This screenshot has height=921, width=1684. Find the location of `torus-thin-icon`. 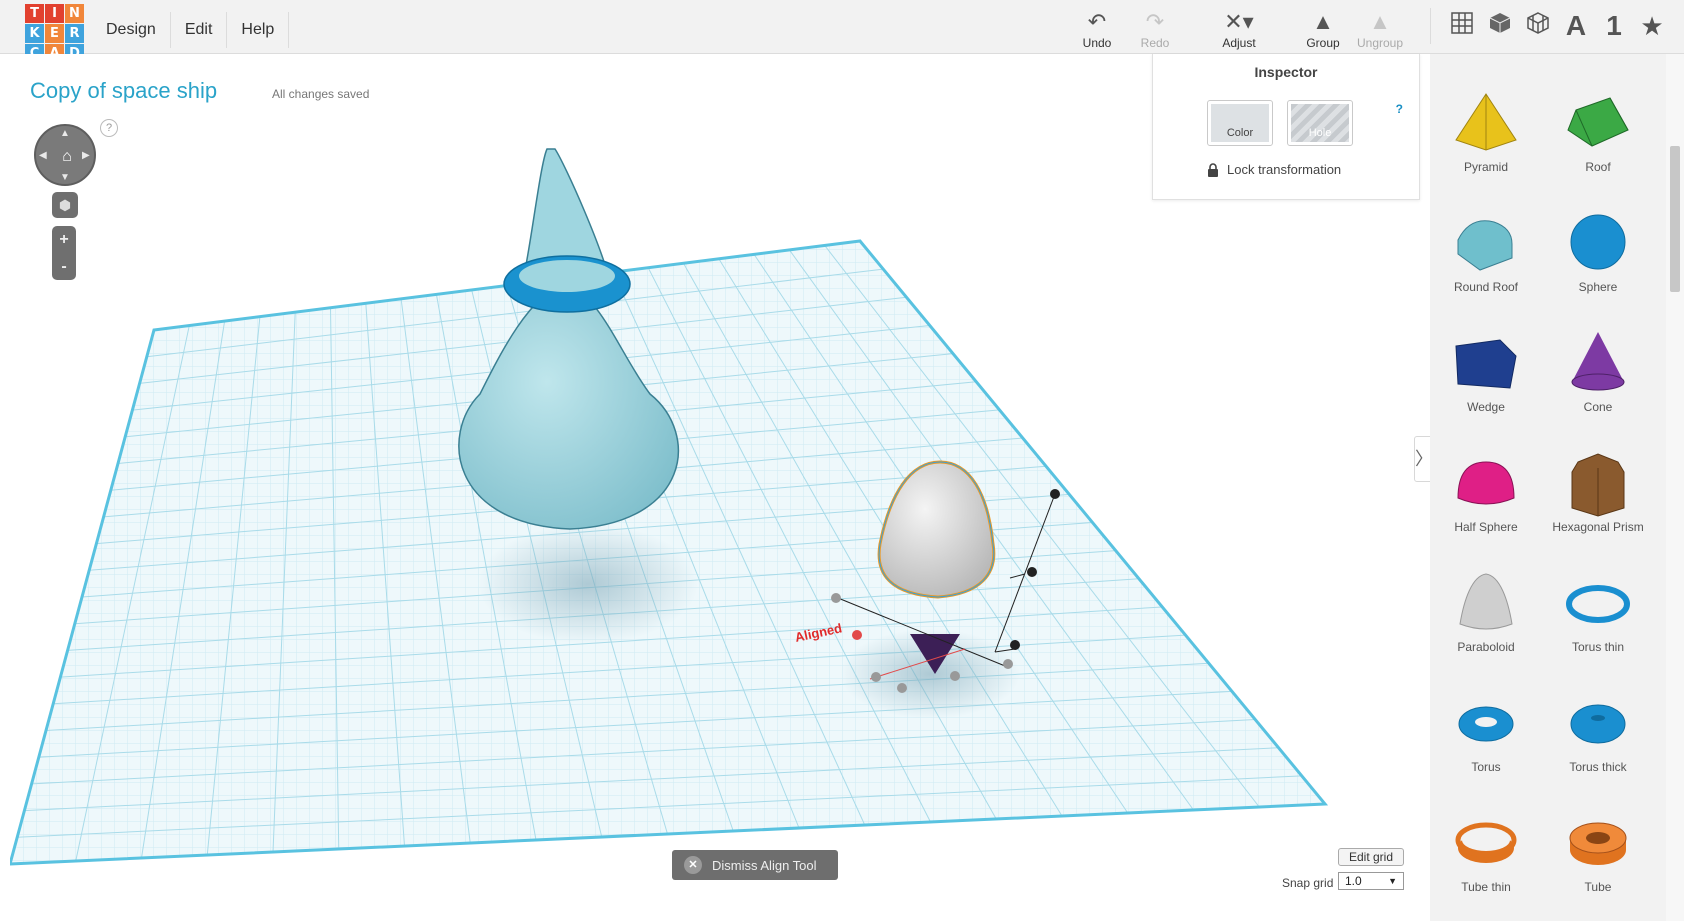

torus-thin-icon is located at coordinates (1598, 604).